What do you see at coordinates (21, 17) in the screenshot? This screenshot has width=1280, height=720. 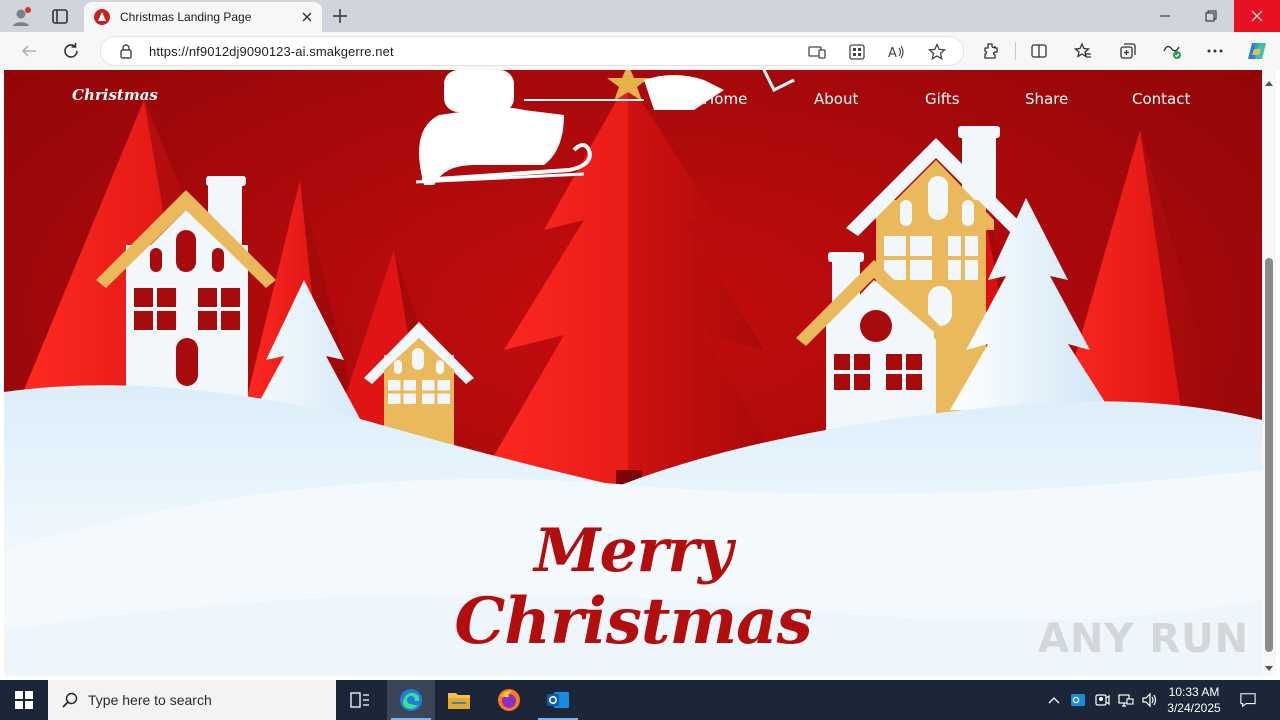 I see `profile-icon` at bounding box center [21, 17].